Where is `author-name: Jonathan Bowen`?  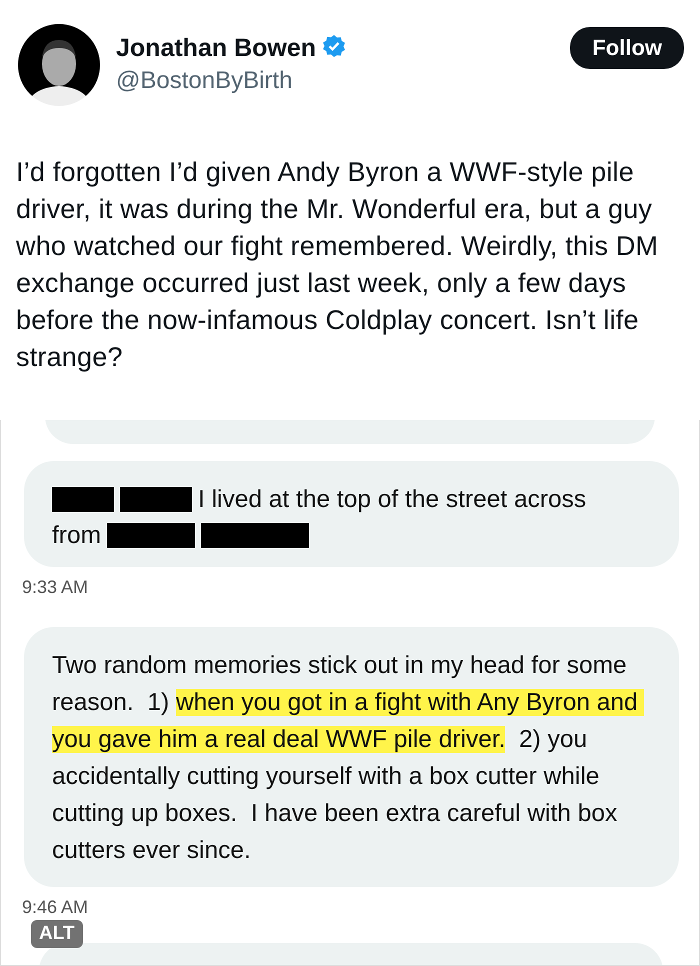 author-name: Jonathan Bowen is located at coordinates (216, 48).